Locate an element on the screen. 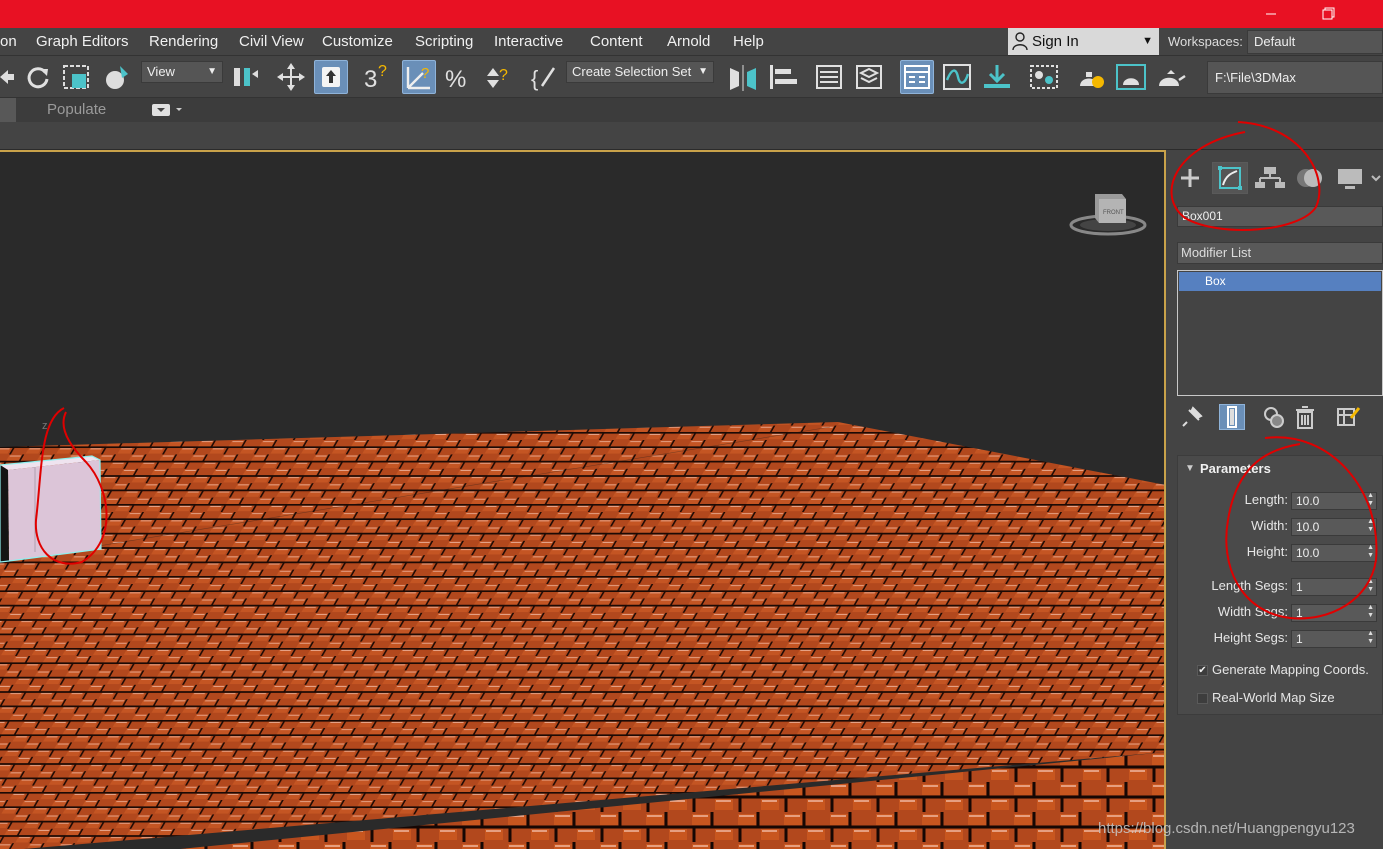  parameters-rollout-header: ▼ Parameters is located at coordinates (1280, 469).